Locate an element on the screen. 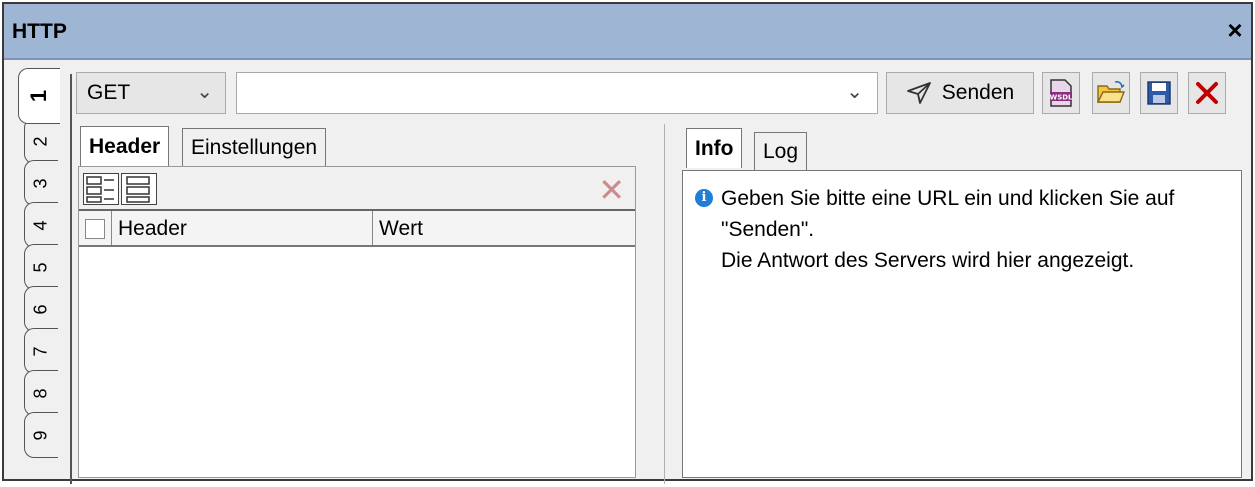 The height and width of the screenshot is (487, 1255). paper-plane-icon is located at coordinates (918, 93).